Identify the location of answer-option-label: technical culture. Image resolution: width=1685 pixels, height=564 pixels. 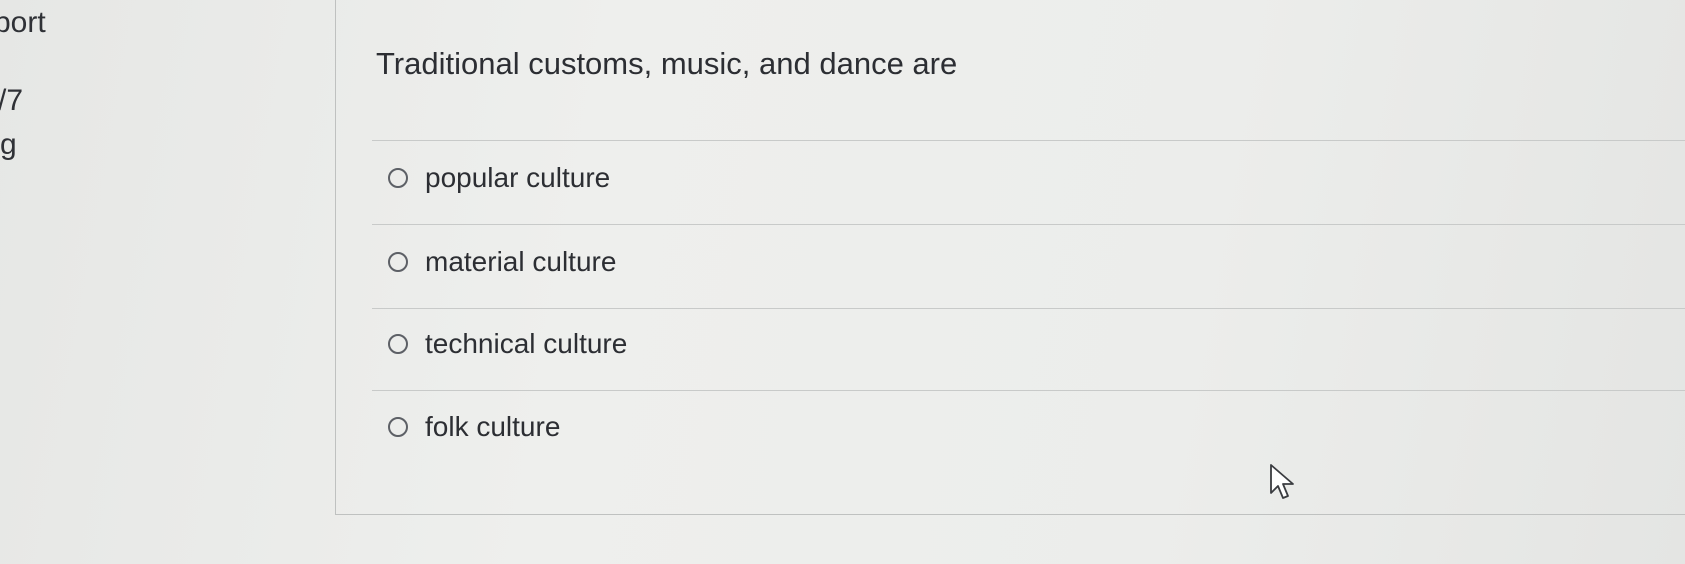
(526, 344).